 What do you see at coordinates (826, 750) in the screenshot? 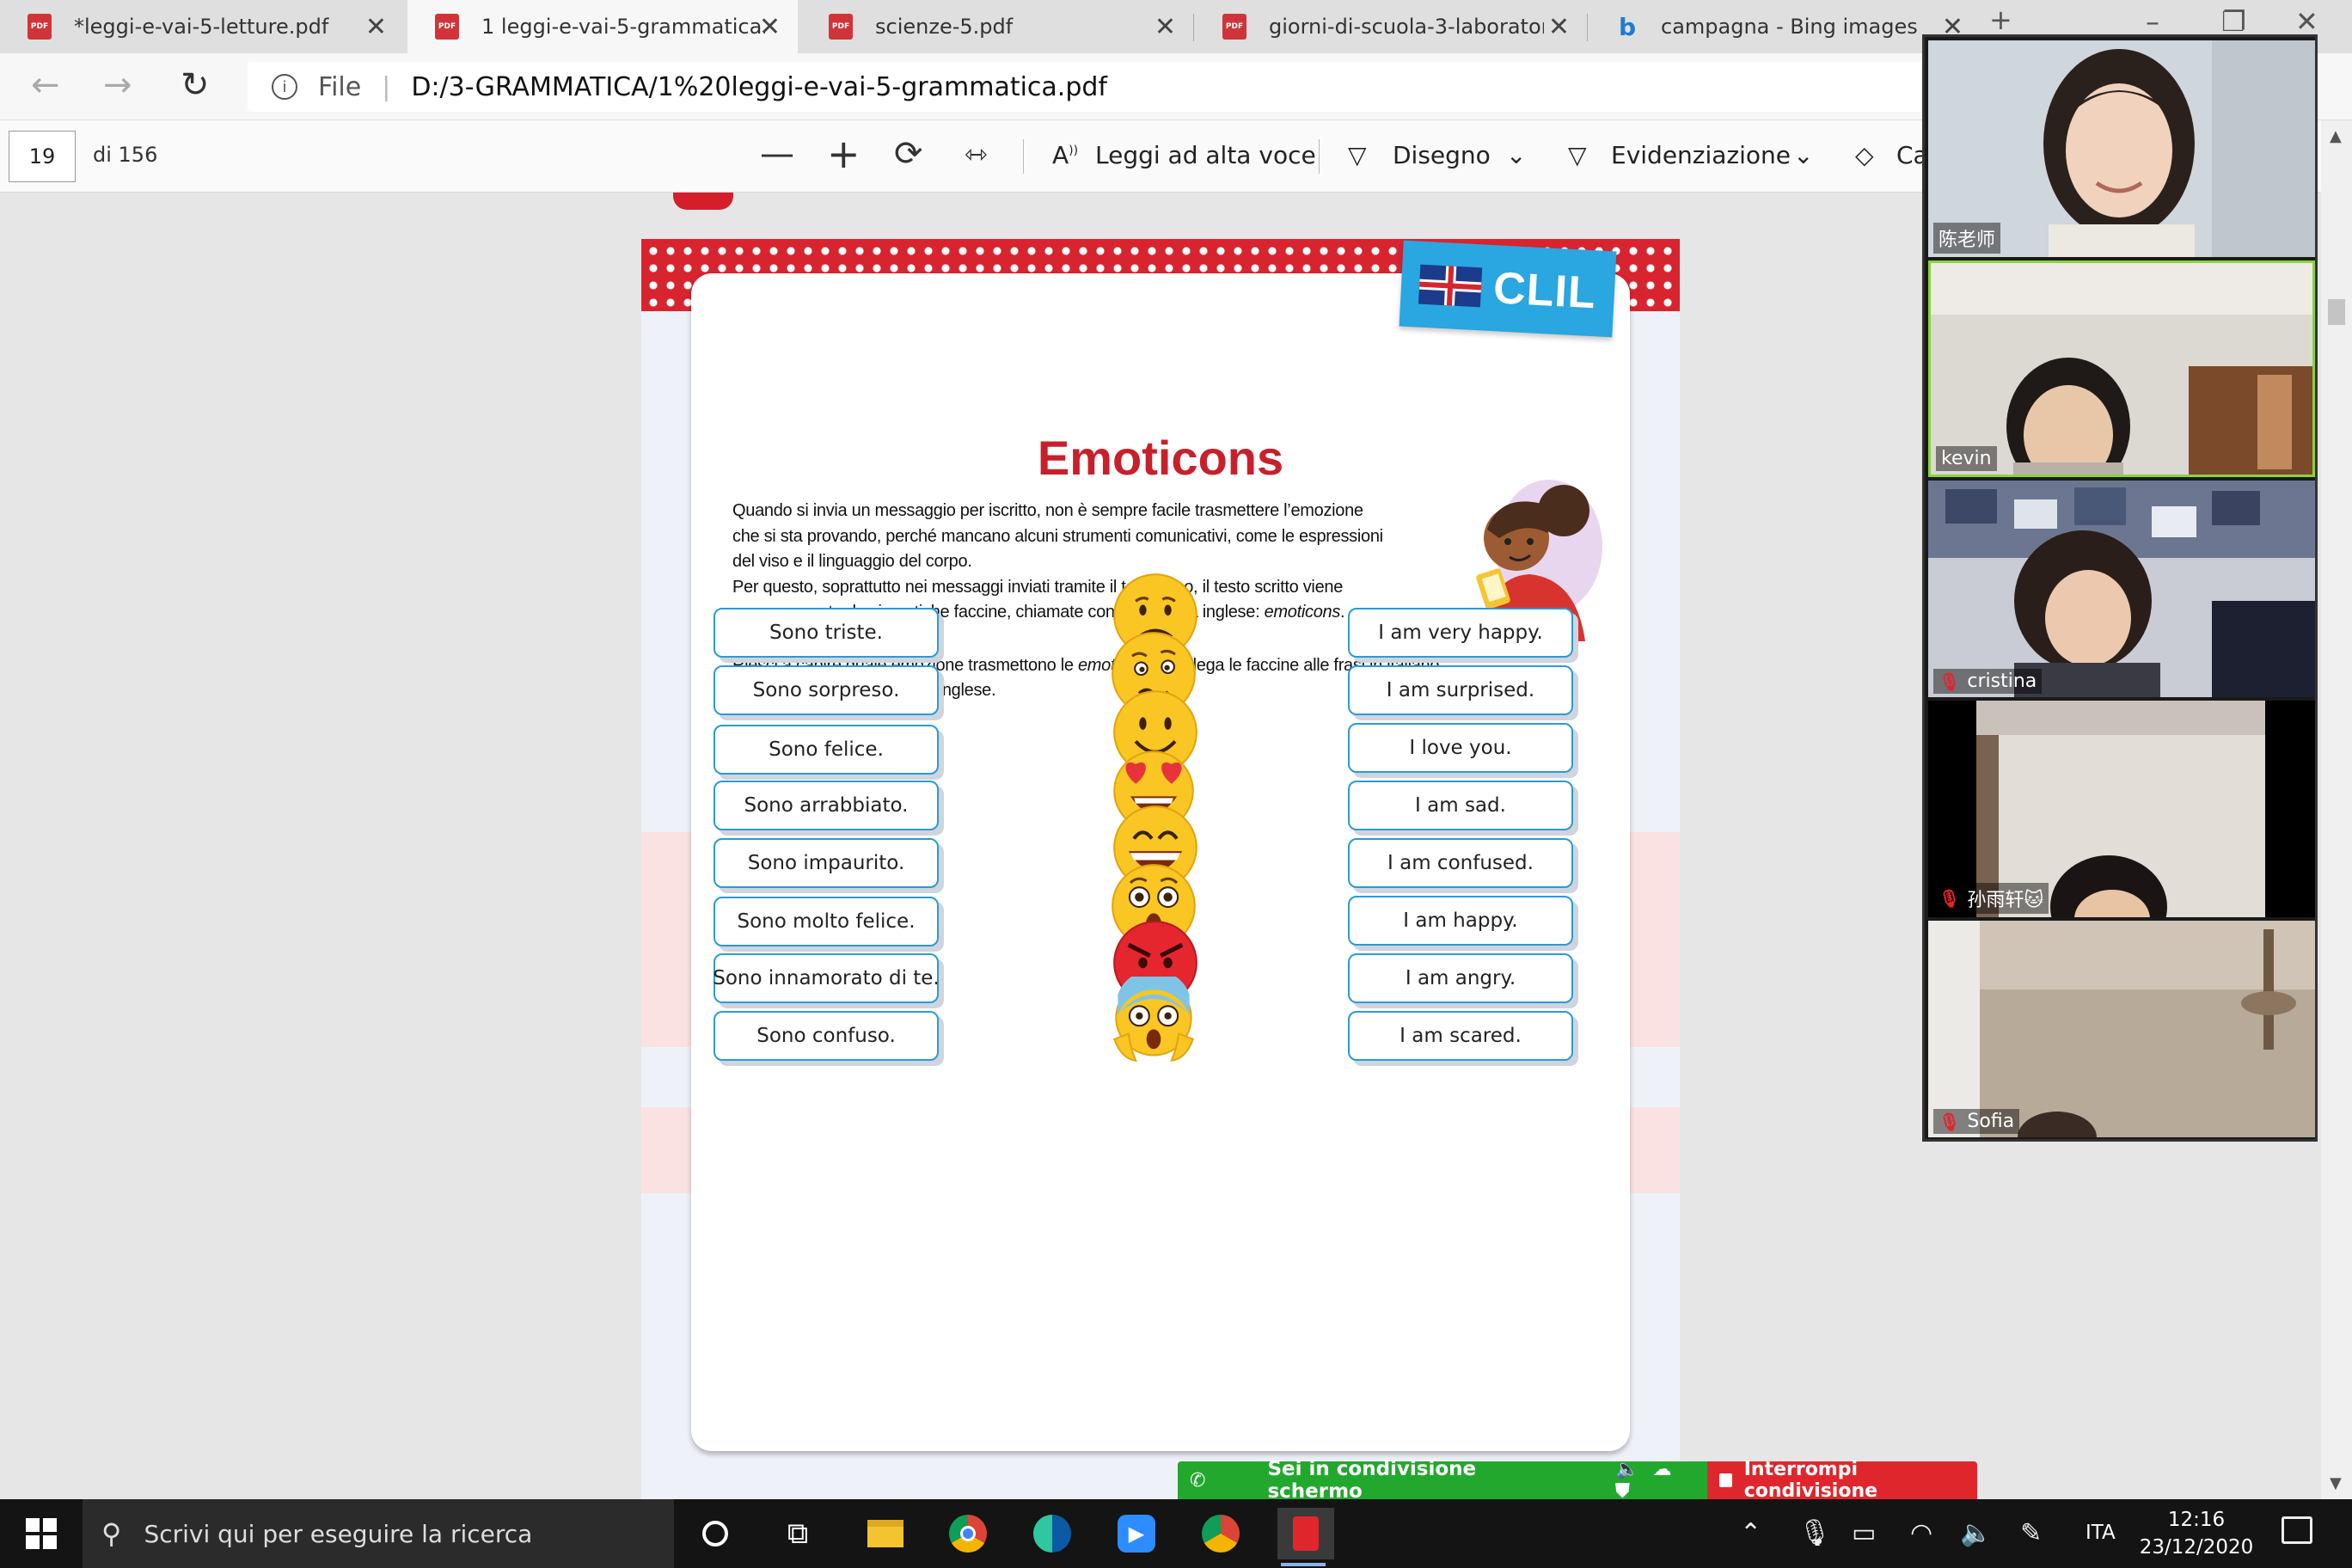
I see `italian-phrase-box: Sono felice.` at bounding box center [826, 750].